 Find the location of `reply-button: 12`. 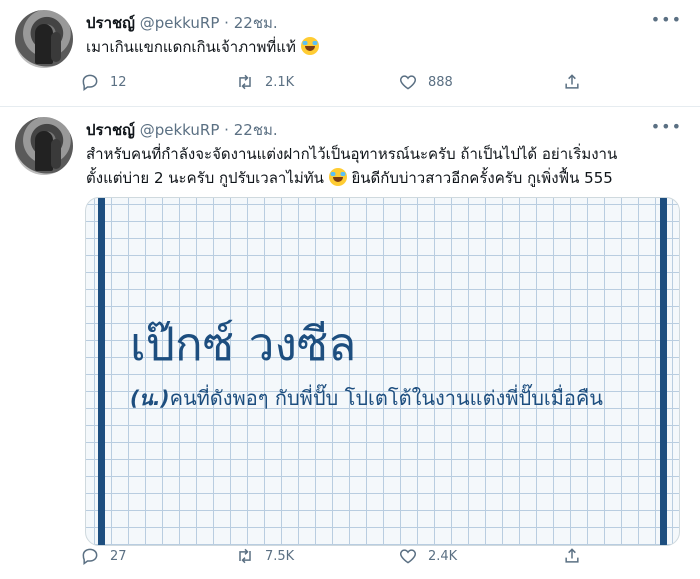

reply-button: 12 is located at coordinates (103, 82).